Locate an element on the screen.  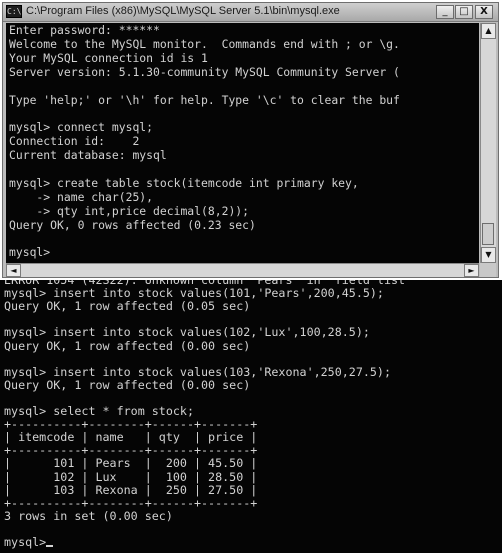
console-line: | 103 | Rexona | 250 | 27.50 | is located at coordinates (131, 489).